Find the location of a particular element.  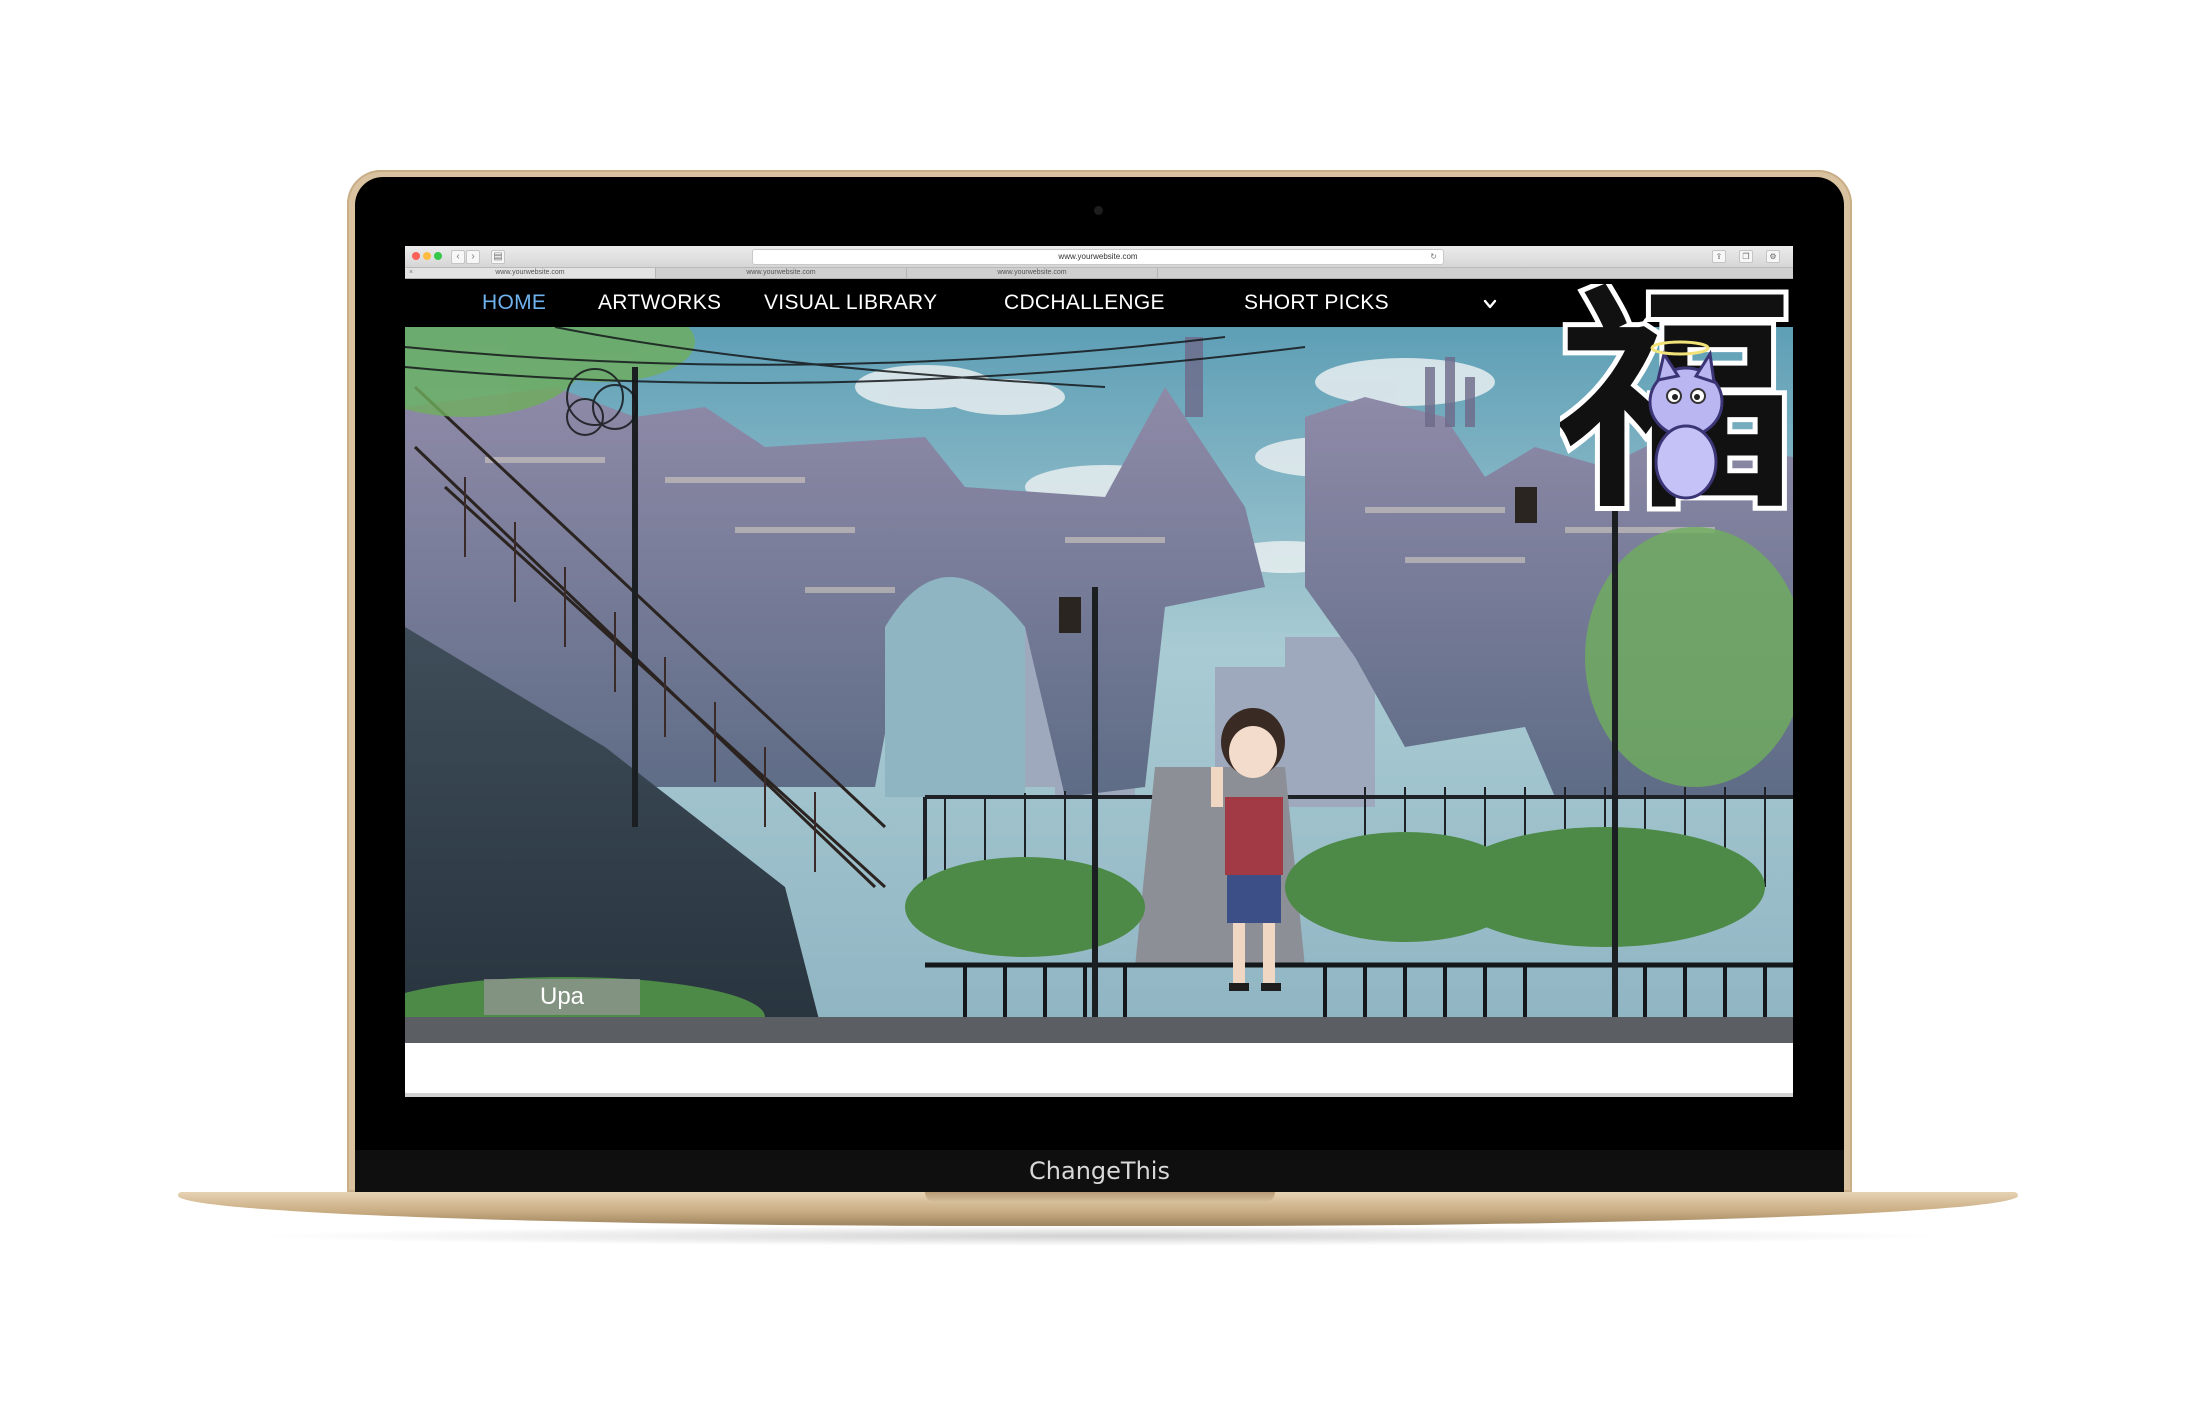

zoom-window-button is located at coordinates (438, 256).